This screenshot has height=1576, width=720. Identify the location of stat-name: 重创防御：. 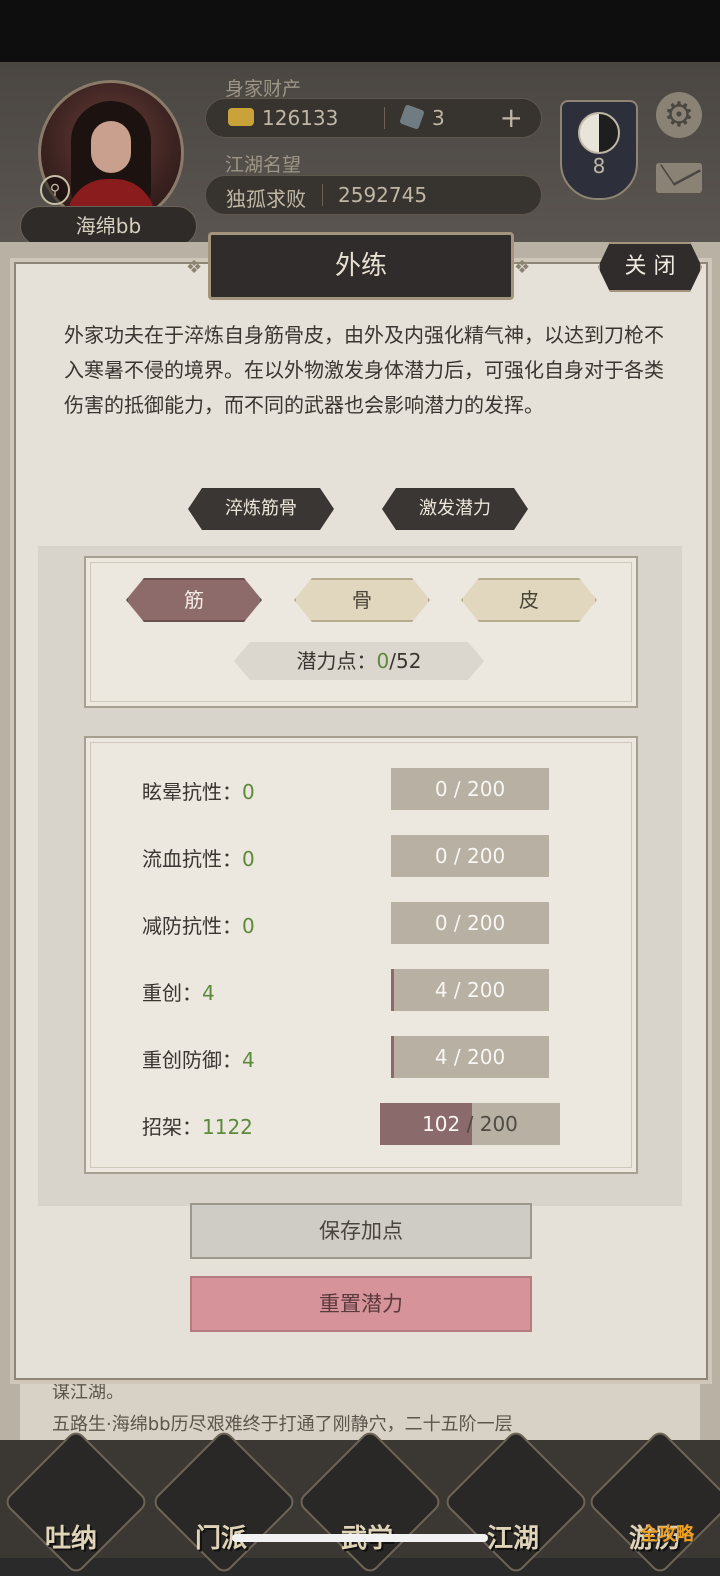
(192, 1060).